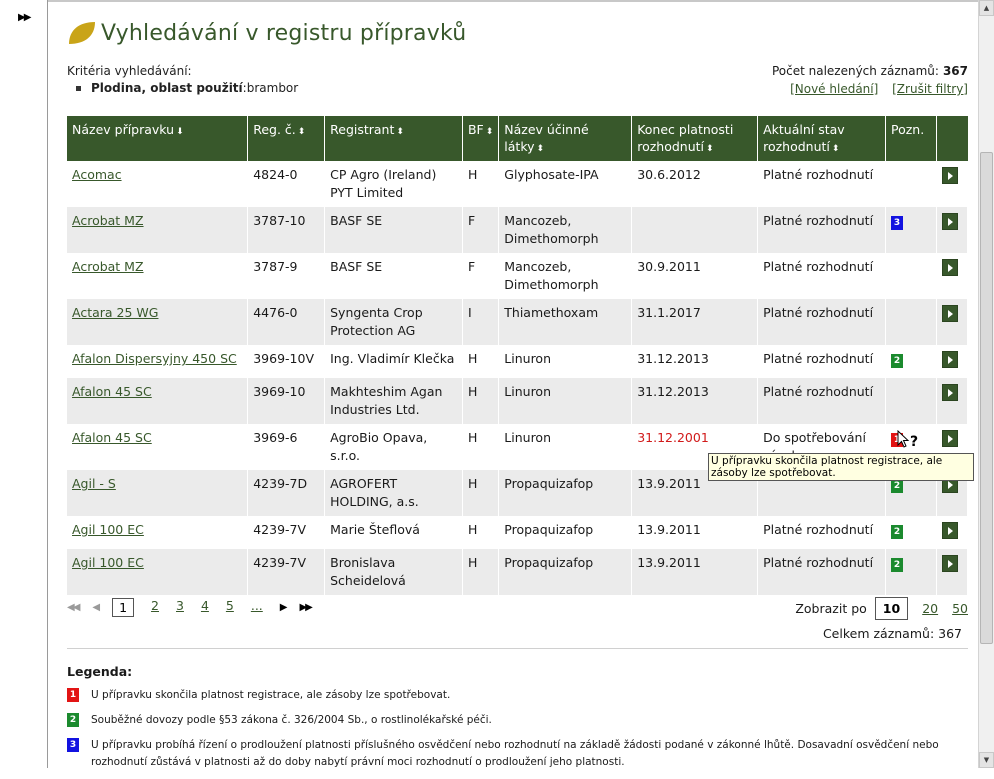 Image resolution: width=994 pixels, height=779 pixels. Describe the element at coordinates (549, 562) in the screenshot. I see `active-substance: Propaquizafop` at that location.